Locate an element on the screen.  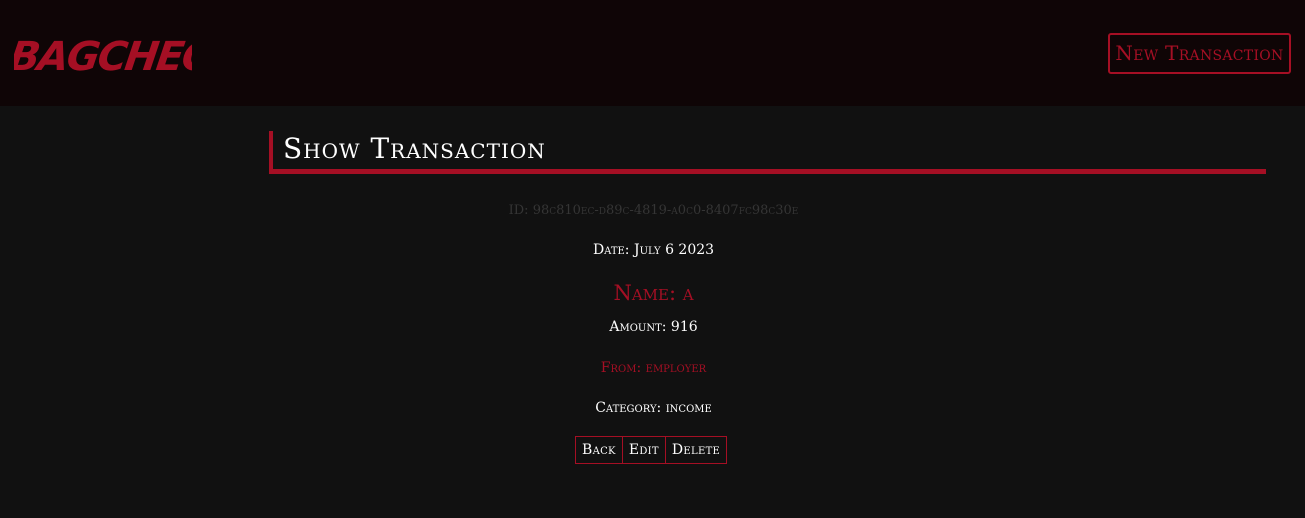
bagcheck-logo: BAGCHECK is located at coordinates (103, 56).